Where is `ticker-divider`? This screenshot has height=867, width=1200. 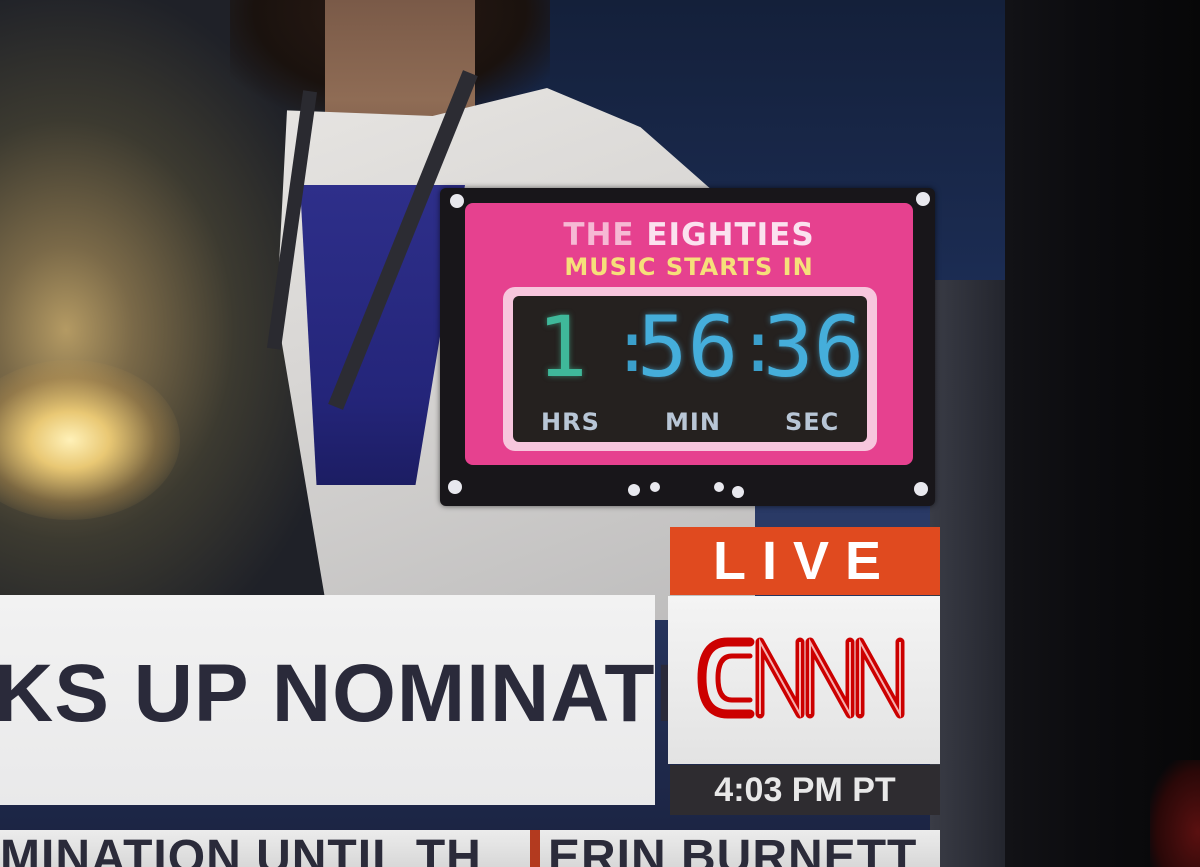
ticker-divider is located at coordinates (535, 848).